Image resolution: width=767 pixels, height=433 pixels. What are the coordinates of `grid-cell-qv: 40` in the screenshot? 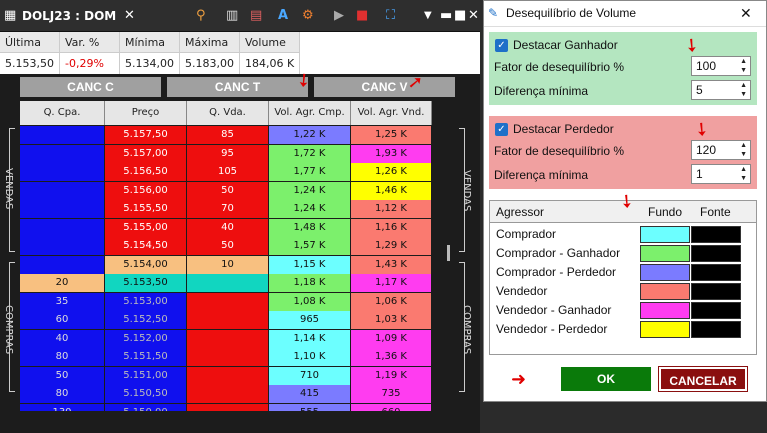 It's located at (227, 227).